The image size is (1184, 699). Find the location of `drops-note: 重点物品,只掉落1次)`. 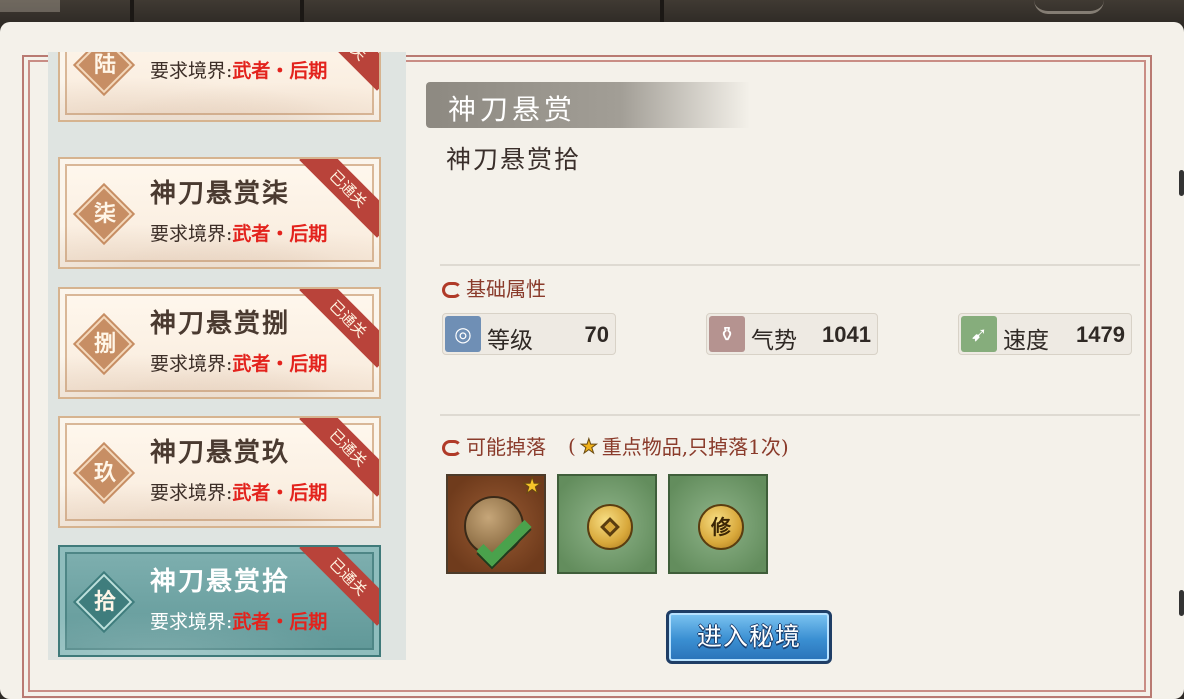

drops-note: 重点物品,只掉落1次) is located at coordinates (695, 447).